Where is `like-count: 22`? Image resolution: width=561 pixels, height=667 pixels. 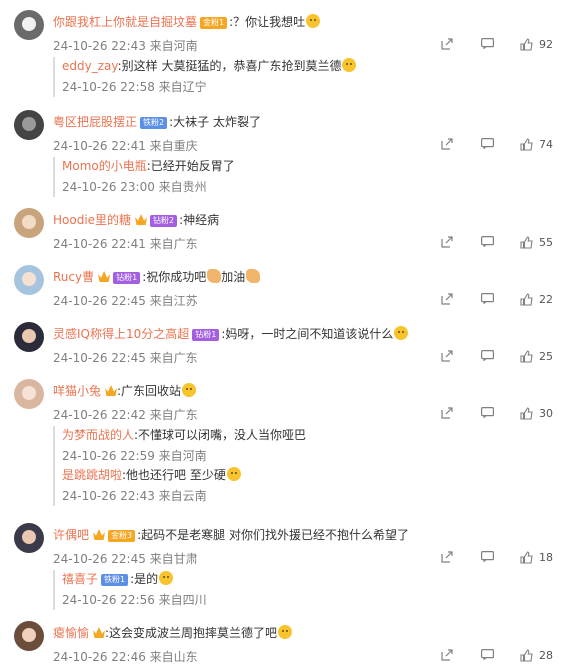 like-count: 22 is located at coordinates (546, 299).